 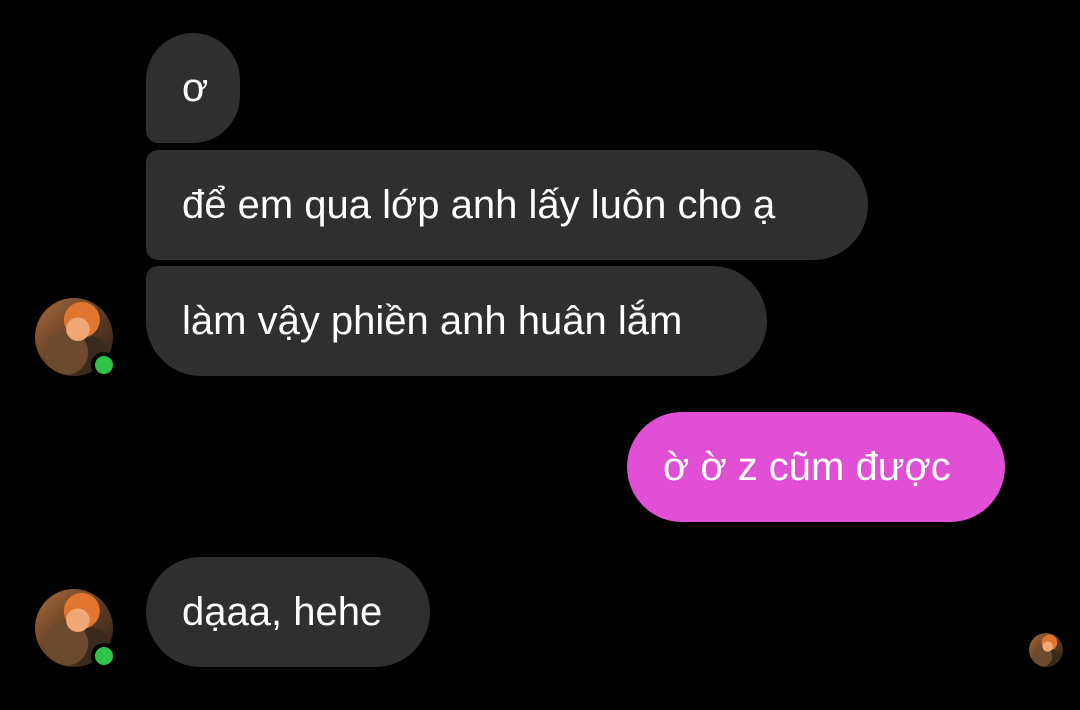 What do you see at coordinates (282, 612) in the screenshot?
I see `message-text: dạaa, hehe` at bounding box center [282, 612].